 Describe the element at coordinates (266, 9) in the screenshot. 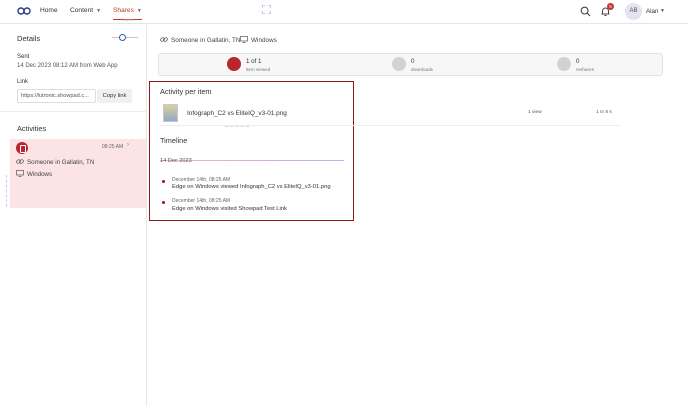

I see `placeholder-icon` at that location.